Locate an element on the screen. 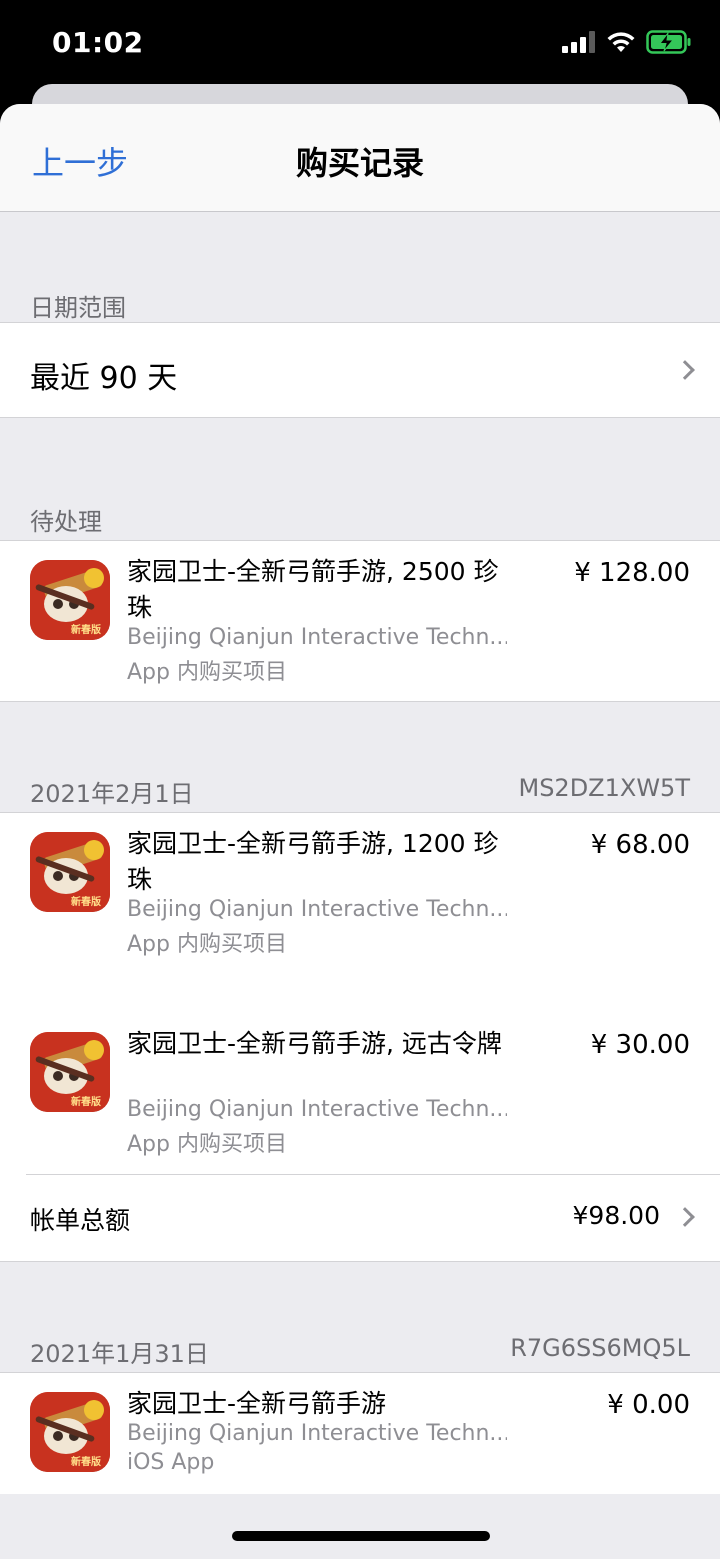  item-title: 家园卫士-全新弓箭手游 is located at coordinates (257, 1403).